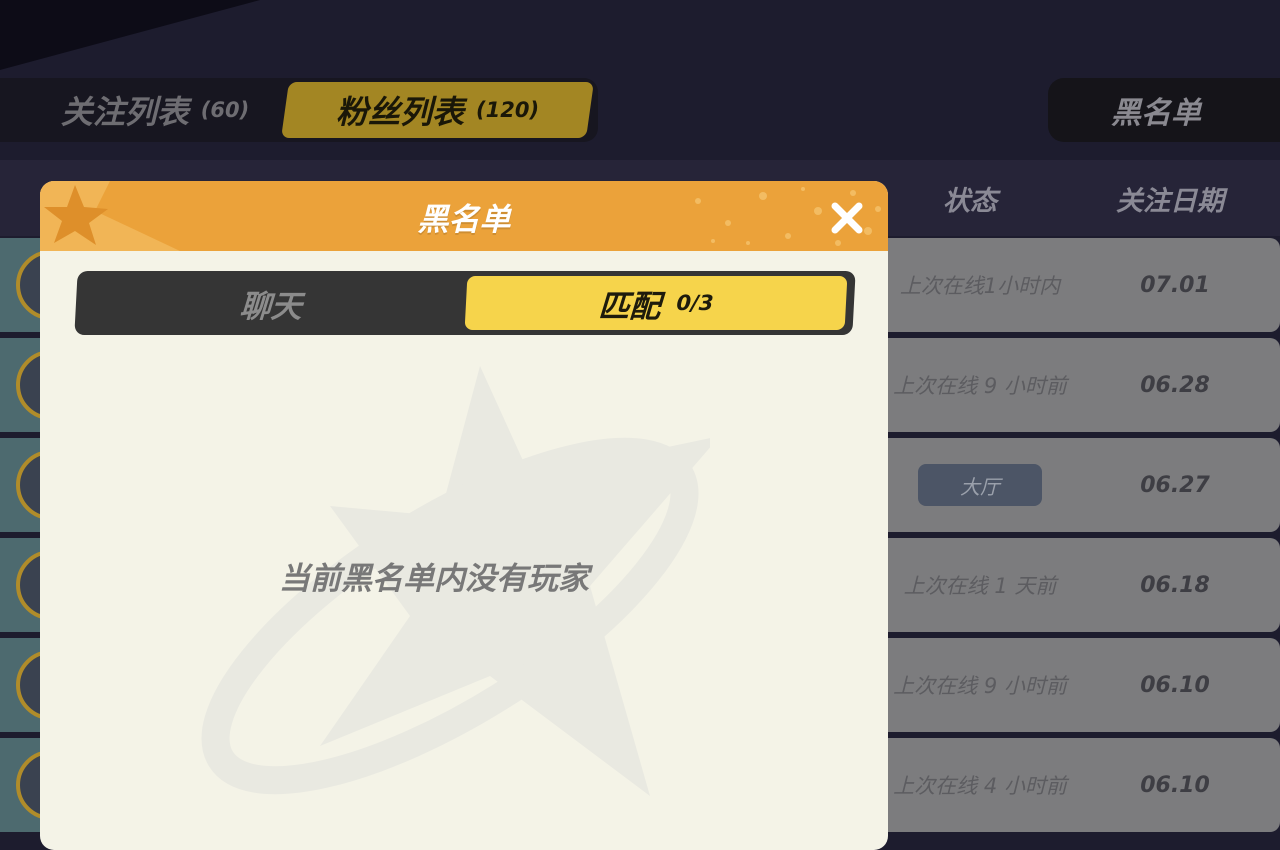 The image size is (1280, 850). Describe the element at coordinates (980, 586) in the screenshot. I see `row-status: 上次在线 1 天前` at that location.